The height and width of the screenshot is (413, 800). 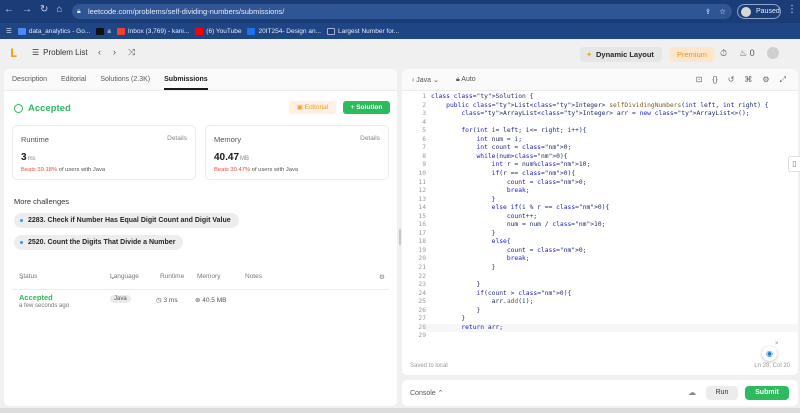 What do you see at coordinates (28, 277) in the screenshot?
I see `status-header: Status ⌄` at bounding box center [28, 277].